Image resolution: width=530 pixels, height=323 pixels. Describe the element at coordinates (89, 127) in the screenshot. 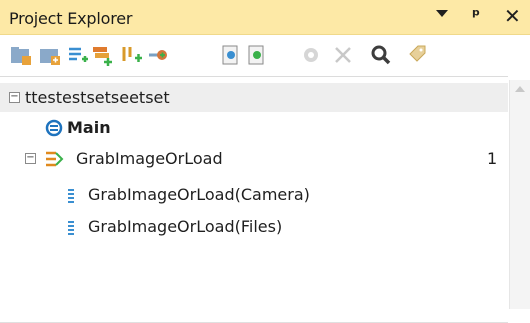

I see `tree-node-label: Main` at that location.